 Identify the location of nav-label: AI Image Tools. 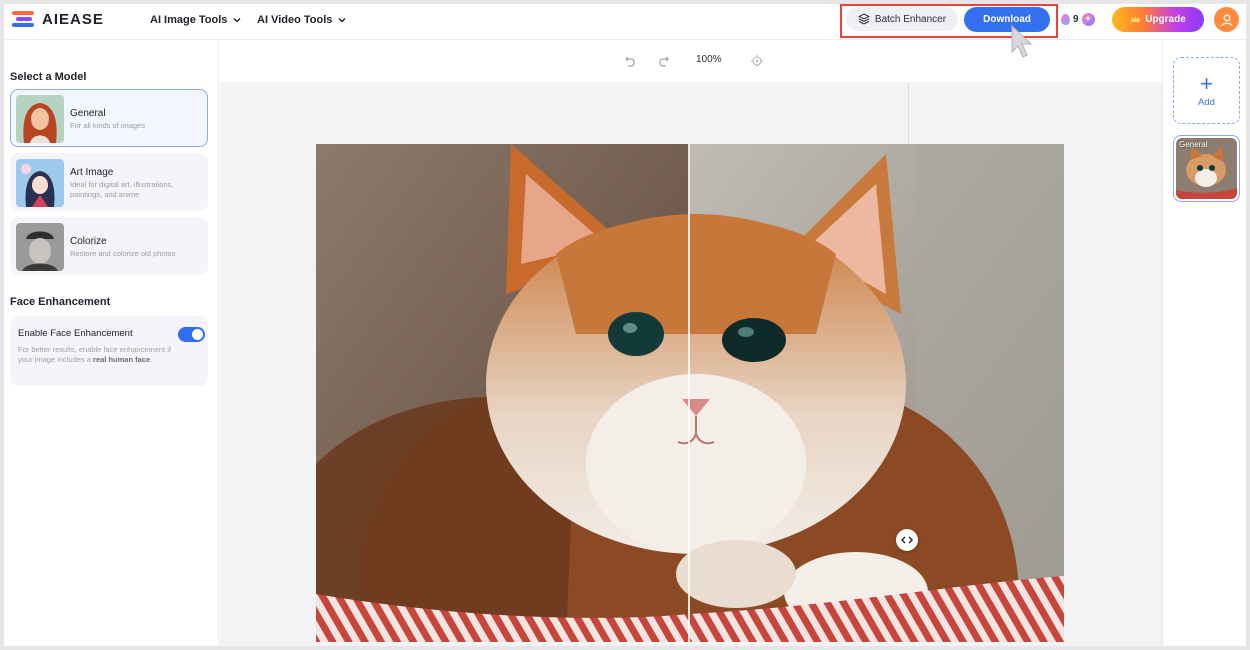
(189, 20).